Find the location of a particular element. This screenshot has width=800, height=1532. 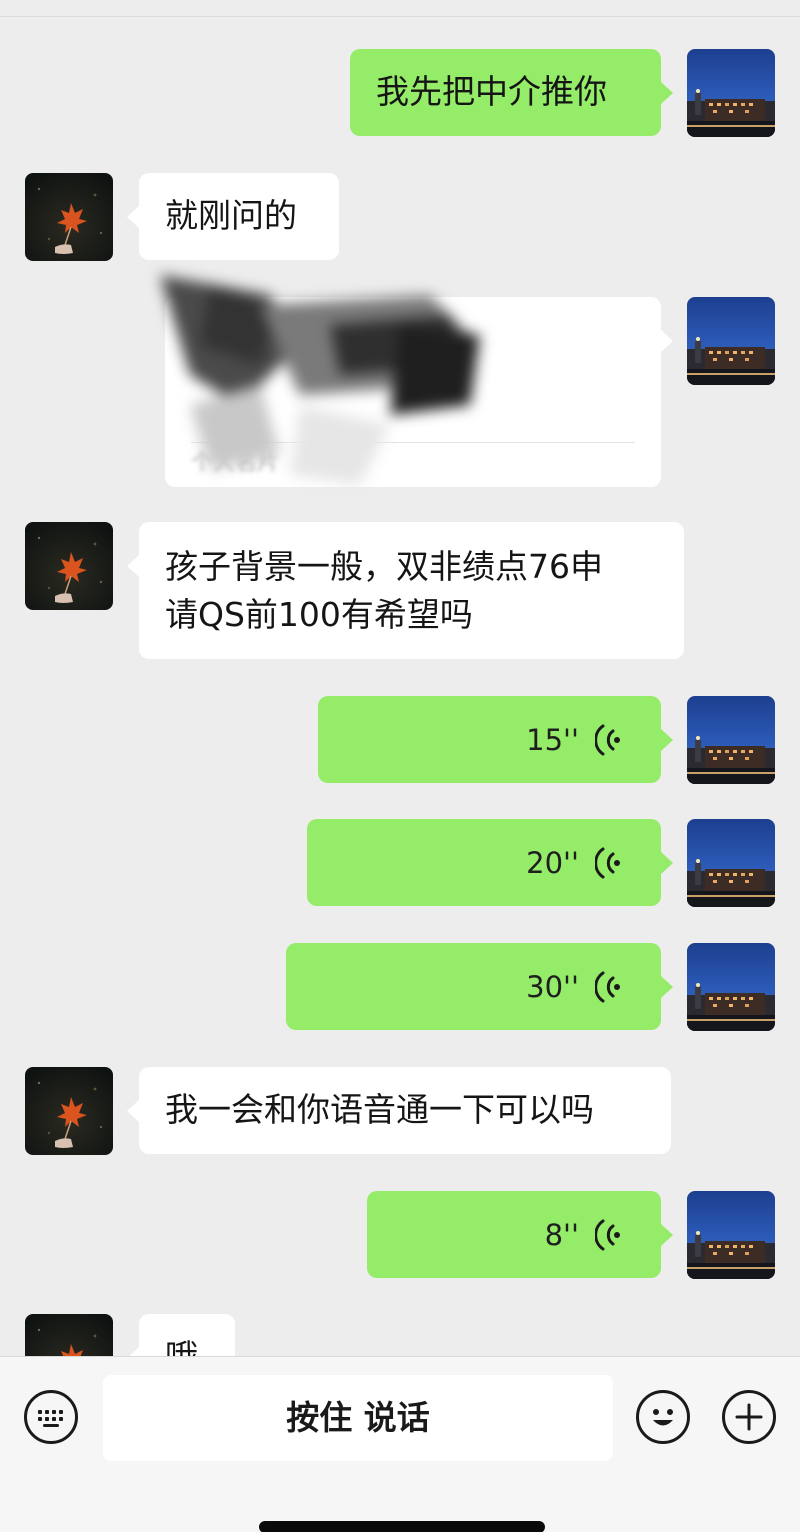

chat-input-bar: 按住 说话 is located at coordinates (400, 1444).